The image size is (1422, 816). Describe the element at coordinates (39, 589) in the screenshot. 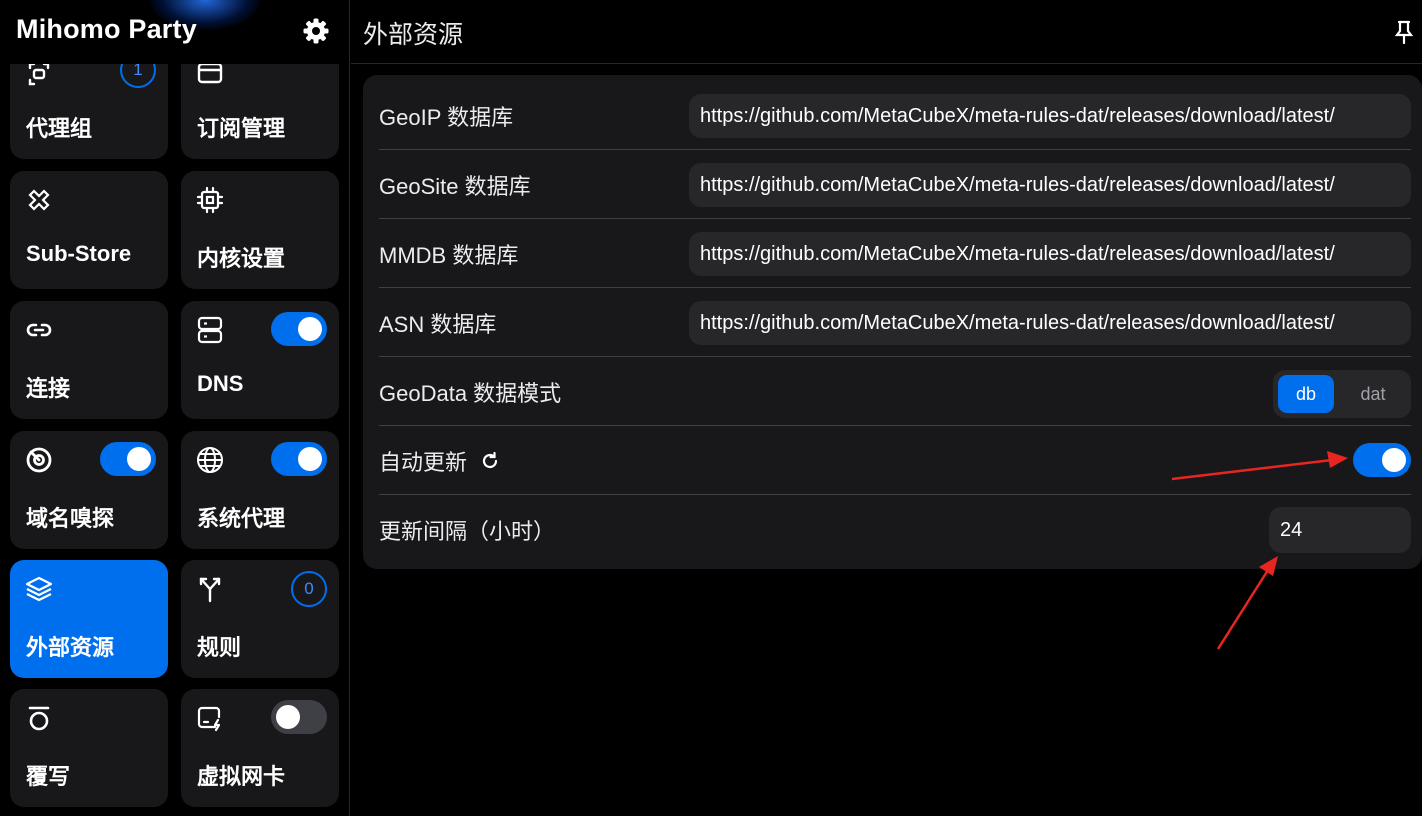

I see `layers-icon` at that location.